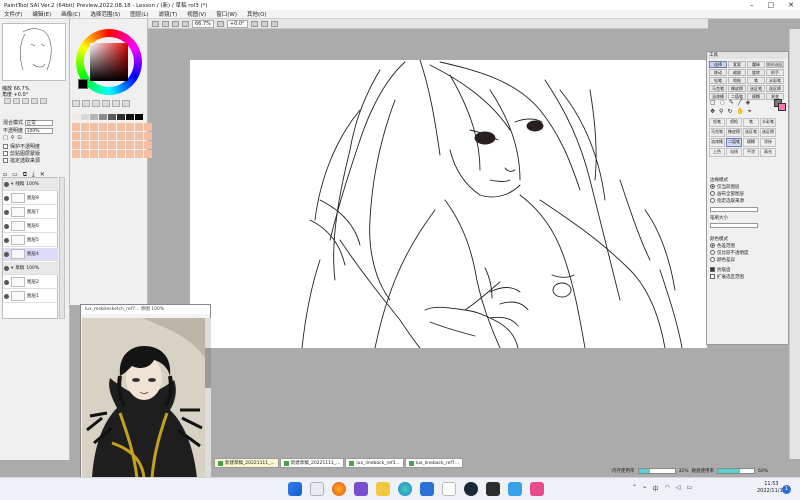 This screenshot has height=500, width=800. Describe the element at coordinates (16, 101) in the screenshot. I see `zoom-out-button` at that location.